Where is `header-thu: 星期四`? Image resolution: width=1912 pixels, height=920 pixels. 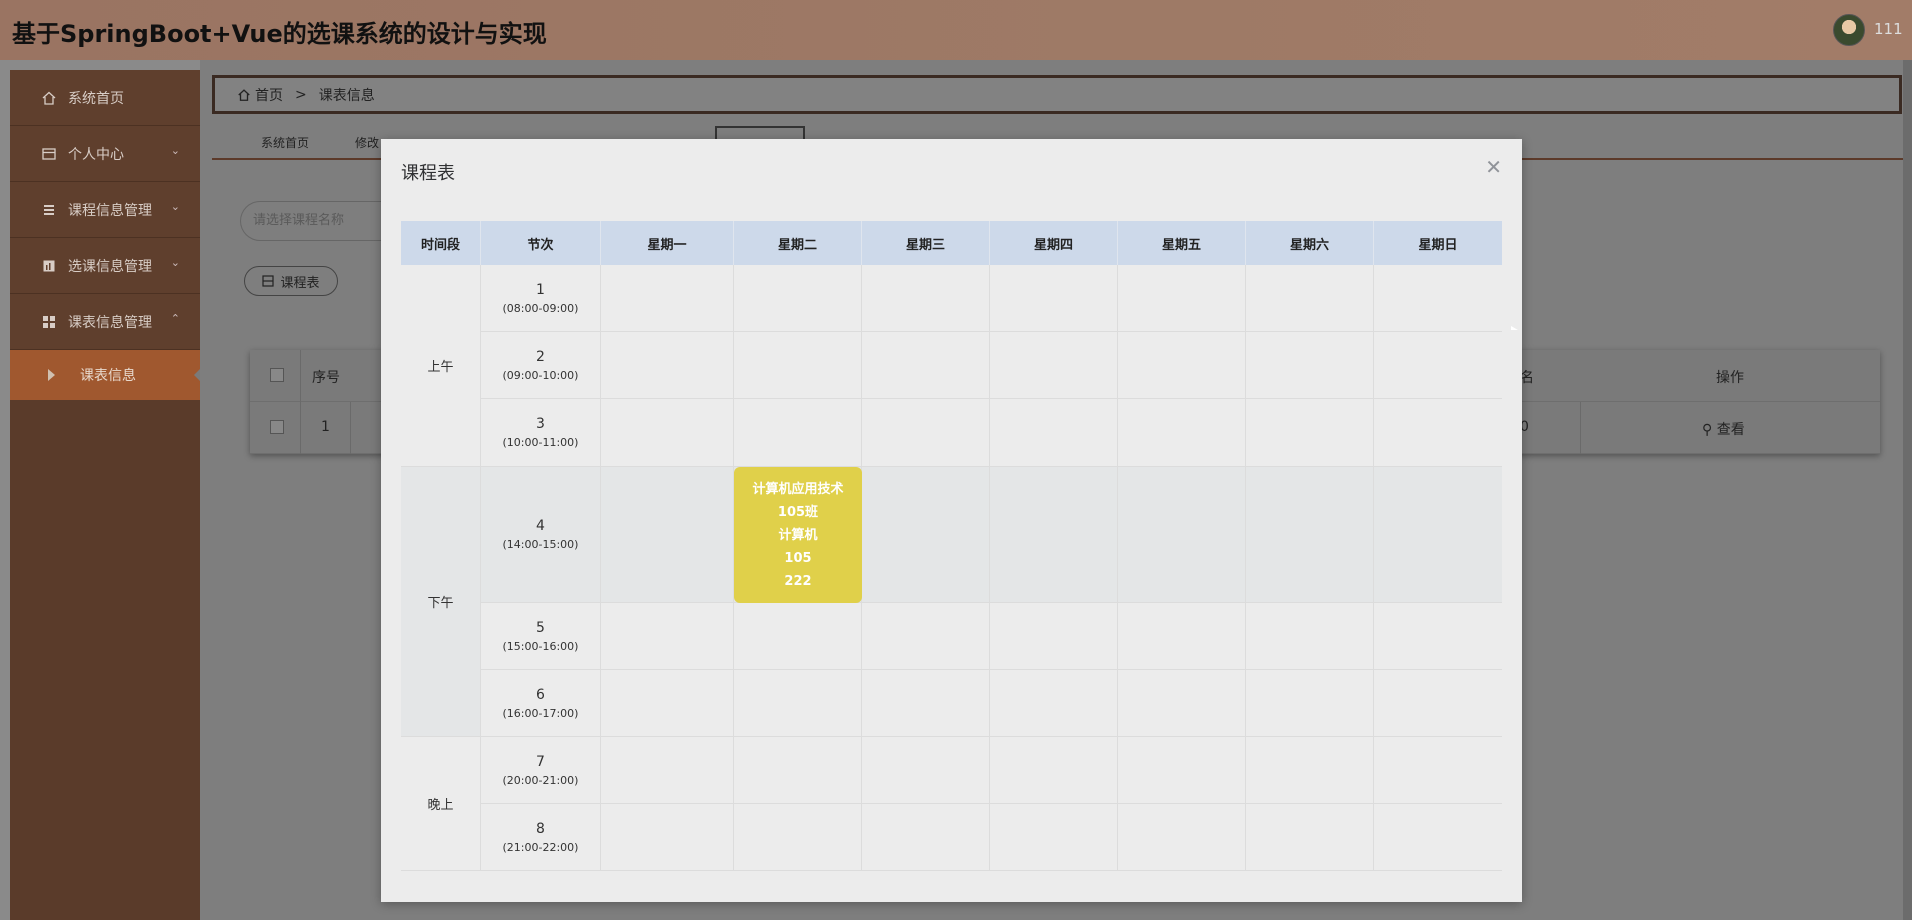
header-thu: 星期四 is located at coordinates (1054, 243).